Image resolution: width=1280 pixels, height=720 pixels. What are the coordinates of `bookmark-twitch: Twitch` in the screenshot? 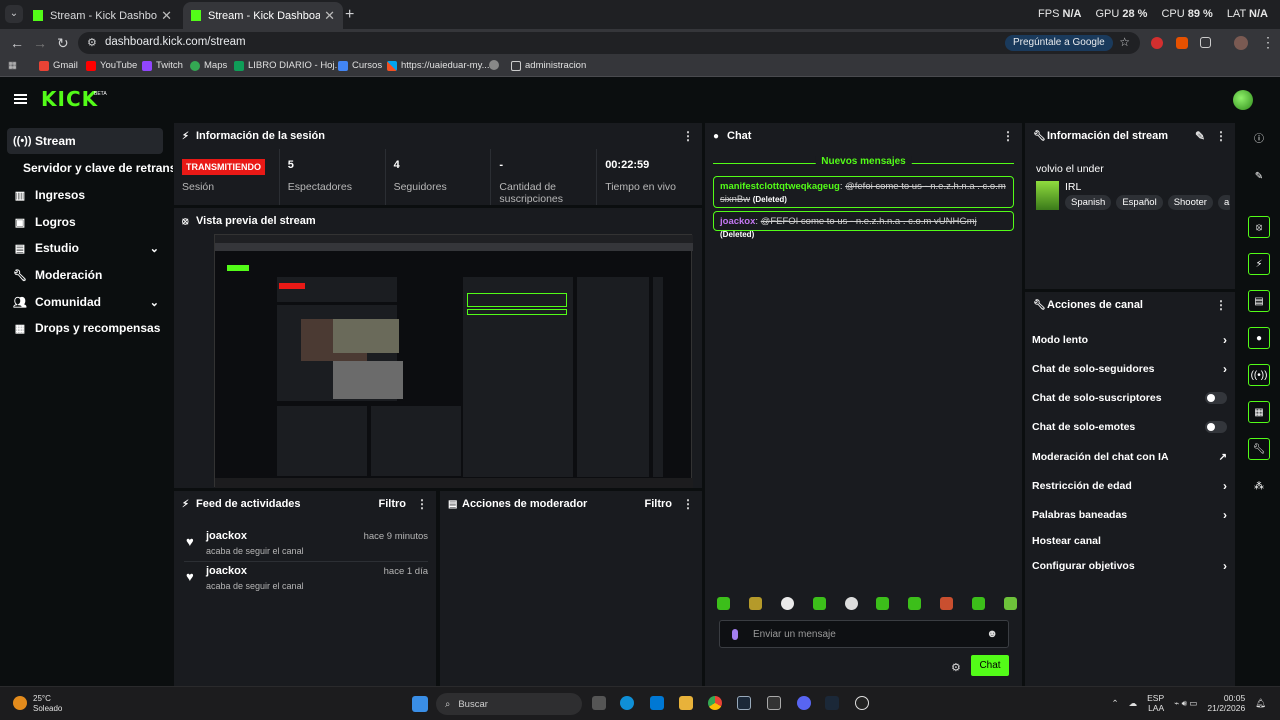 It's located at (162, 65).